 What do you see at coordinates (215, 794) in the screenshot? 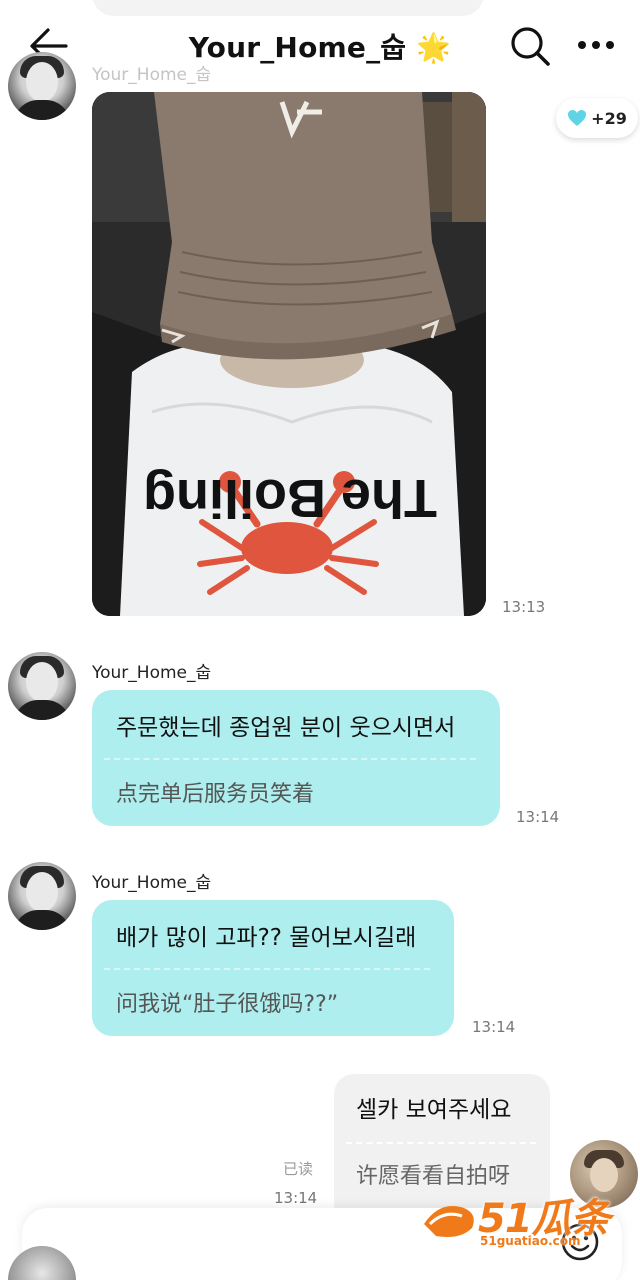
I see `message-translation-text: 点完单后服务员笑着` at bounding box center [215, 794].